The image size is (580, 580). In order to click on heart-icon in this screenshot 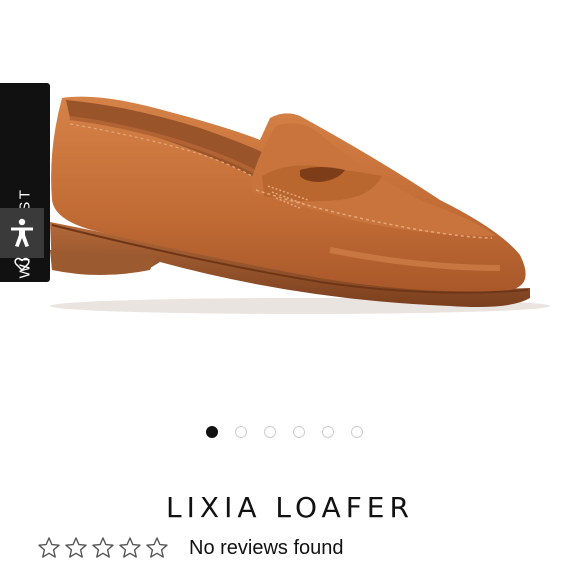, I will do `click(22, 264)`.